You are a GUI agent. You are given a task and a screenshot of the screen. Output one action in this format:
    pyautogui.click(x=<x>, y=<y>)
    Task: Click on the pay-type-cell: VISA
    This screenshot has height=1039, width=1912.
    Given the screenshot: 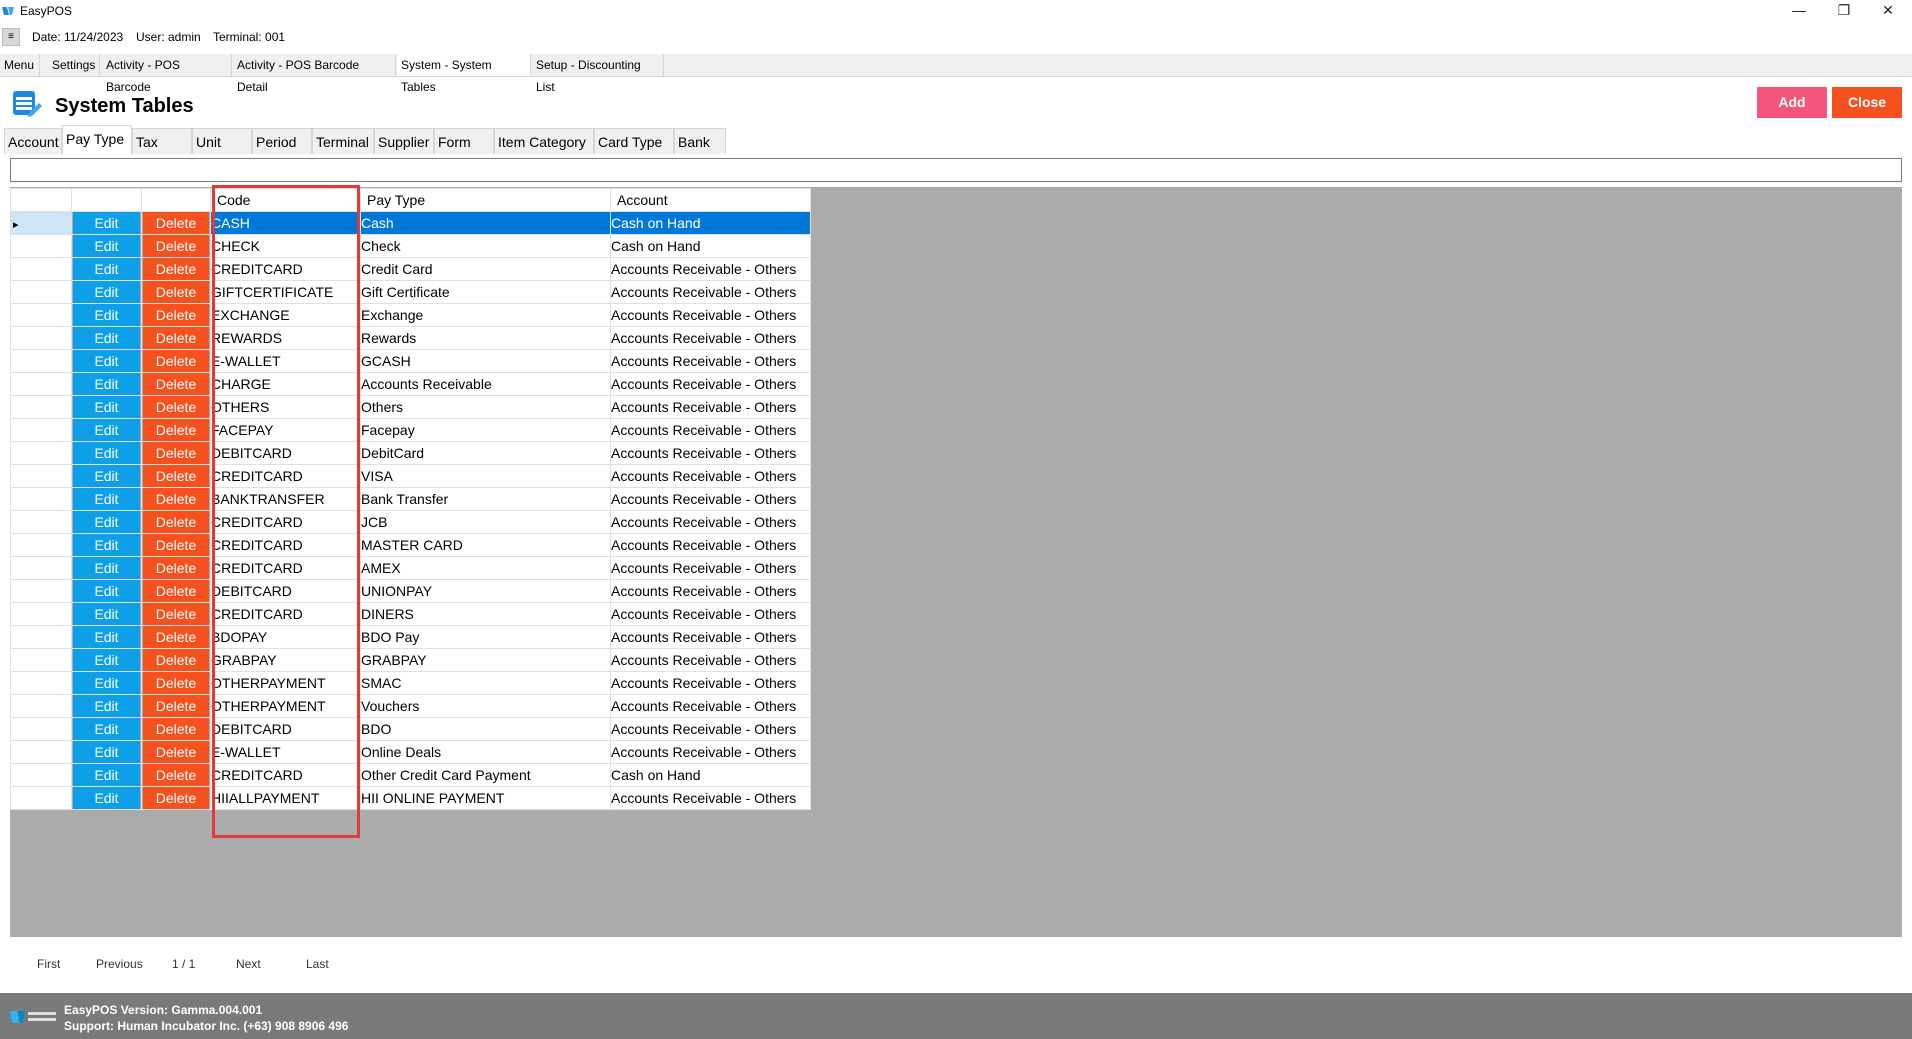 What is the action you would take?
    pyautogui.click(x=485, y=476)
    